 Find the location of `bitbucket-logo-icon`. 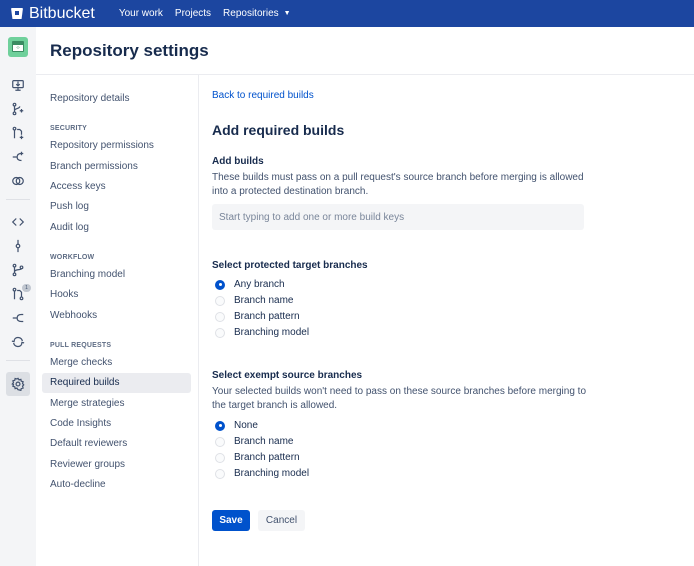

bitbucket-logo-icon is located at coordinates (17, 13).